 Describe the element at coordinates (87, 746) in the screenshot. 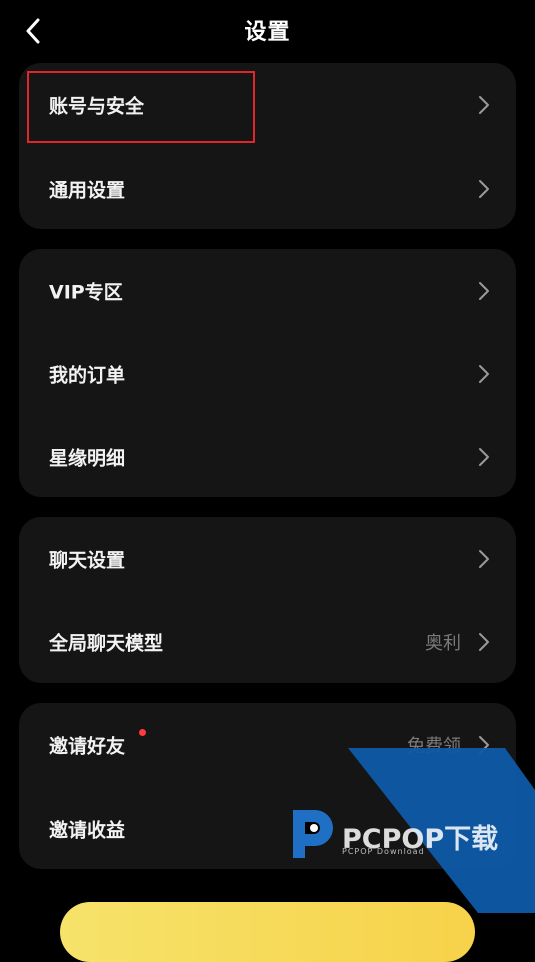

I see `row-label: 邀请好友` at that location.